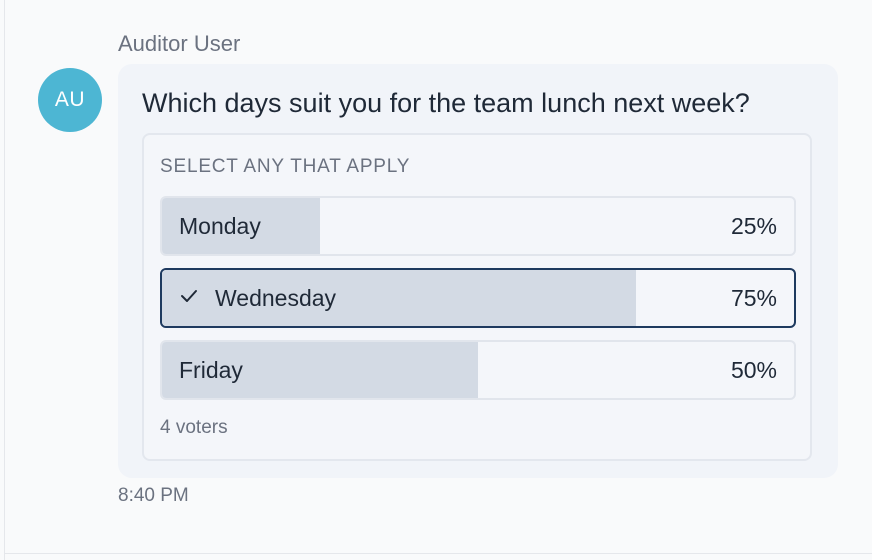  Describe the element at coordinates (190, 298) in the screenshot. I see `check-icon` at that location.